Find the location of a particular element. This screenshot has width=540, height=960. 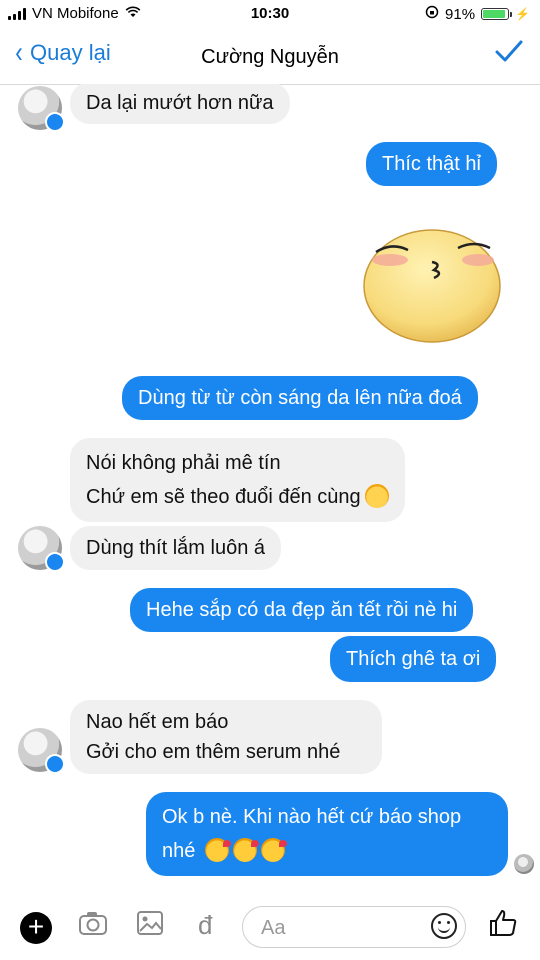

currency-symbol: đ is located at coordinates (205, 925).